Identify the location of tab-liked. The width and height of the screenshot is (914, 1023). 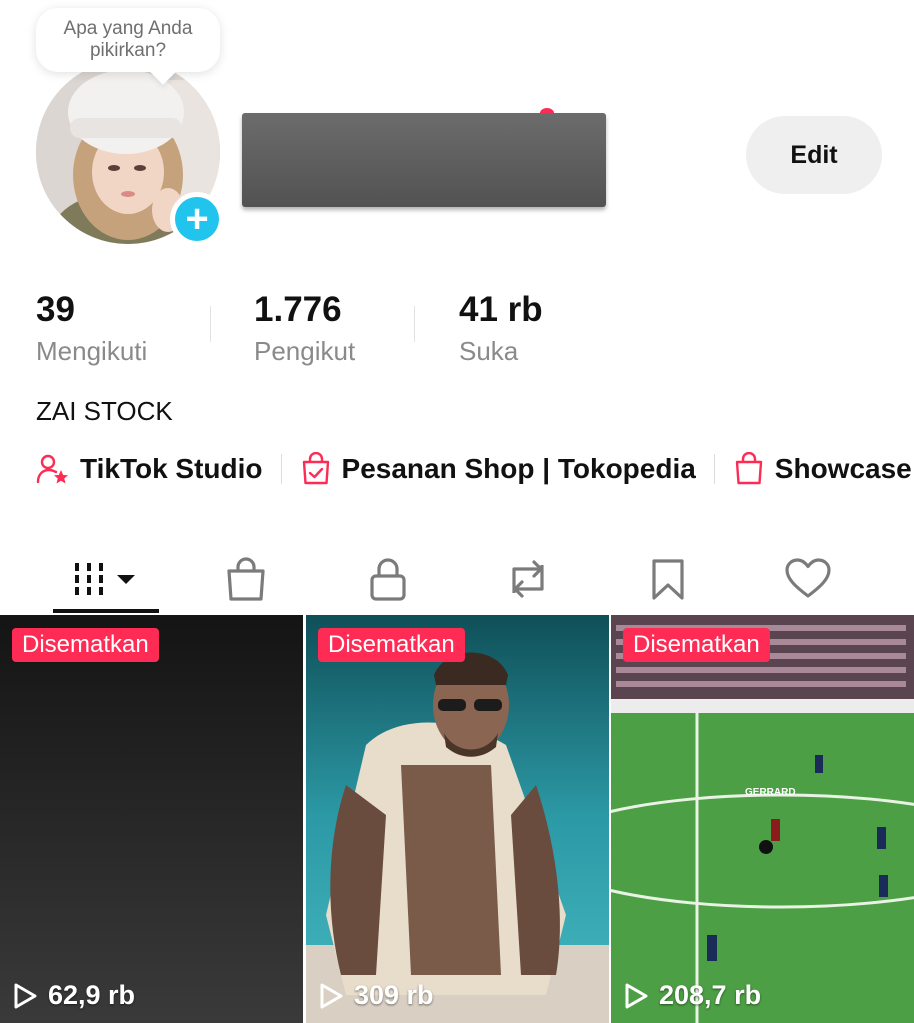
(808, 579).